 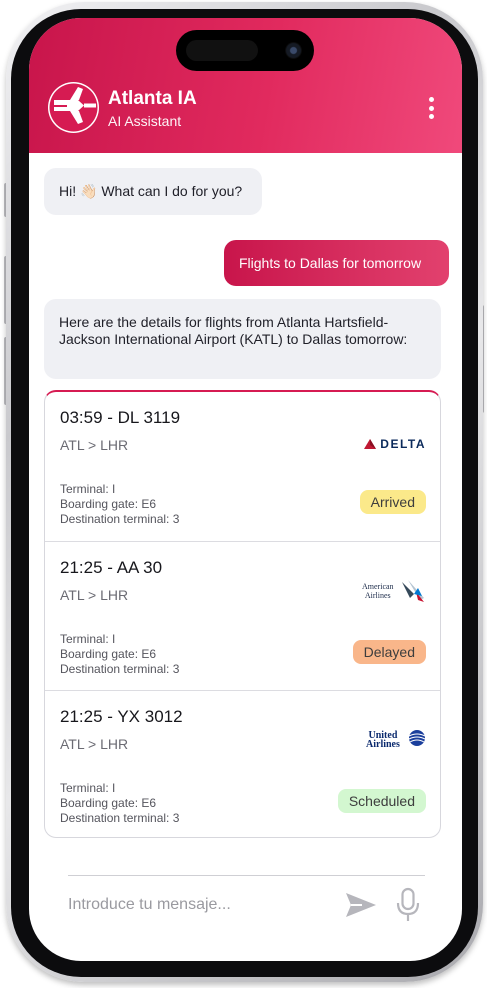 I want to click on status-badge: Scheduled, so click(x=381, y=801).